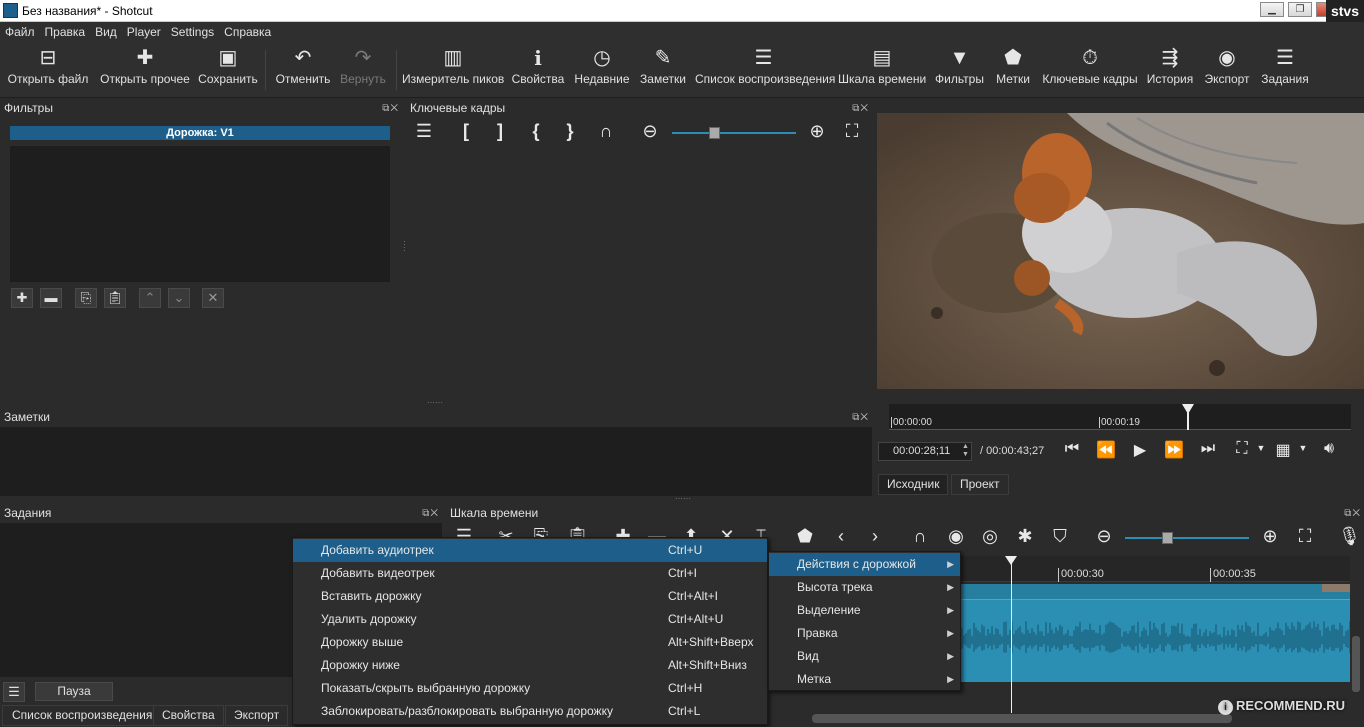  What do you see at coordinates (1022, 718) in the screenshot?
I see `timeline-horizontal-scrollbar` at bounding box center [1022, 718].